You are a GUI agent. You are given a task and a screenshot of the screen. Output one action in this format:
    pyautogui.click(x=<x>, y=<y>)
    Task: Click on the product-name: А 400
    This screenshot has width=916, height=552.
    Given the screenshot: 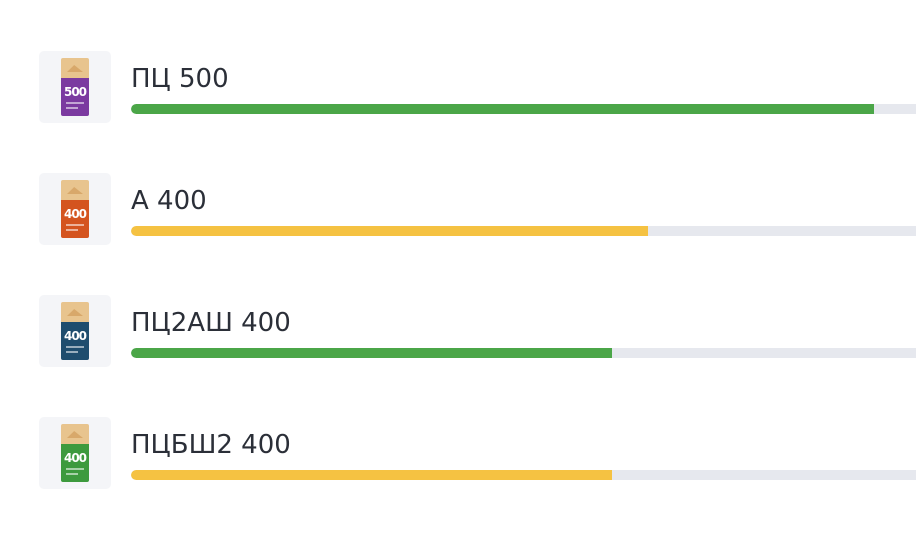 What is the action you would take?
    pyautogui.click(x=169, y=201)
    